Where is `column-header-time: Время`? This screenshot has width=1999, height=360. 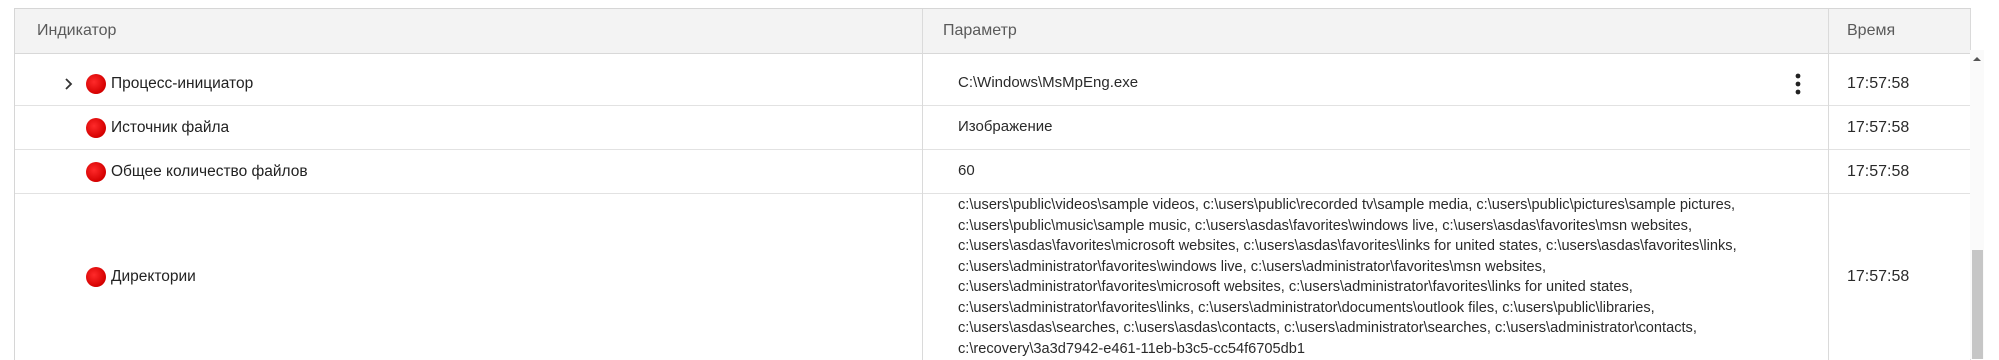 column-header-time: Время is located at coordinates (1871, 31).